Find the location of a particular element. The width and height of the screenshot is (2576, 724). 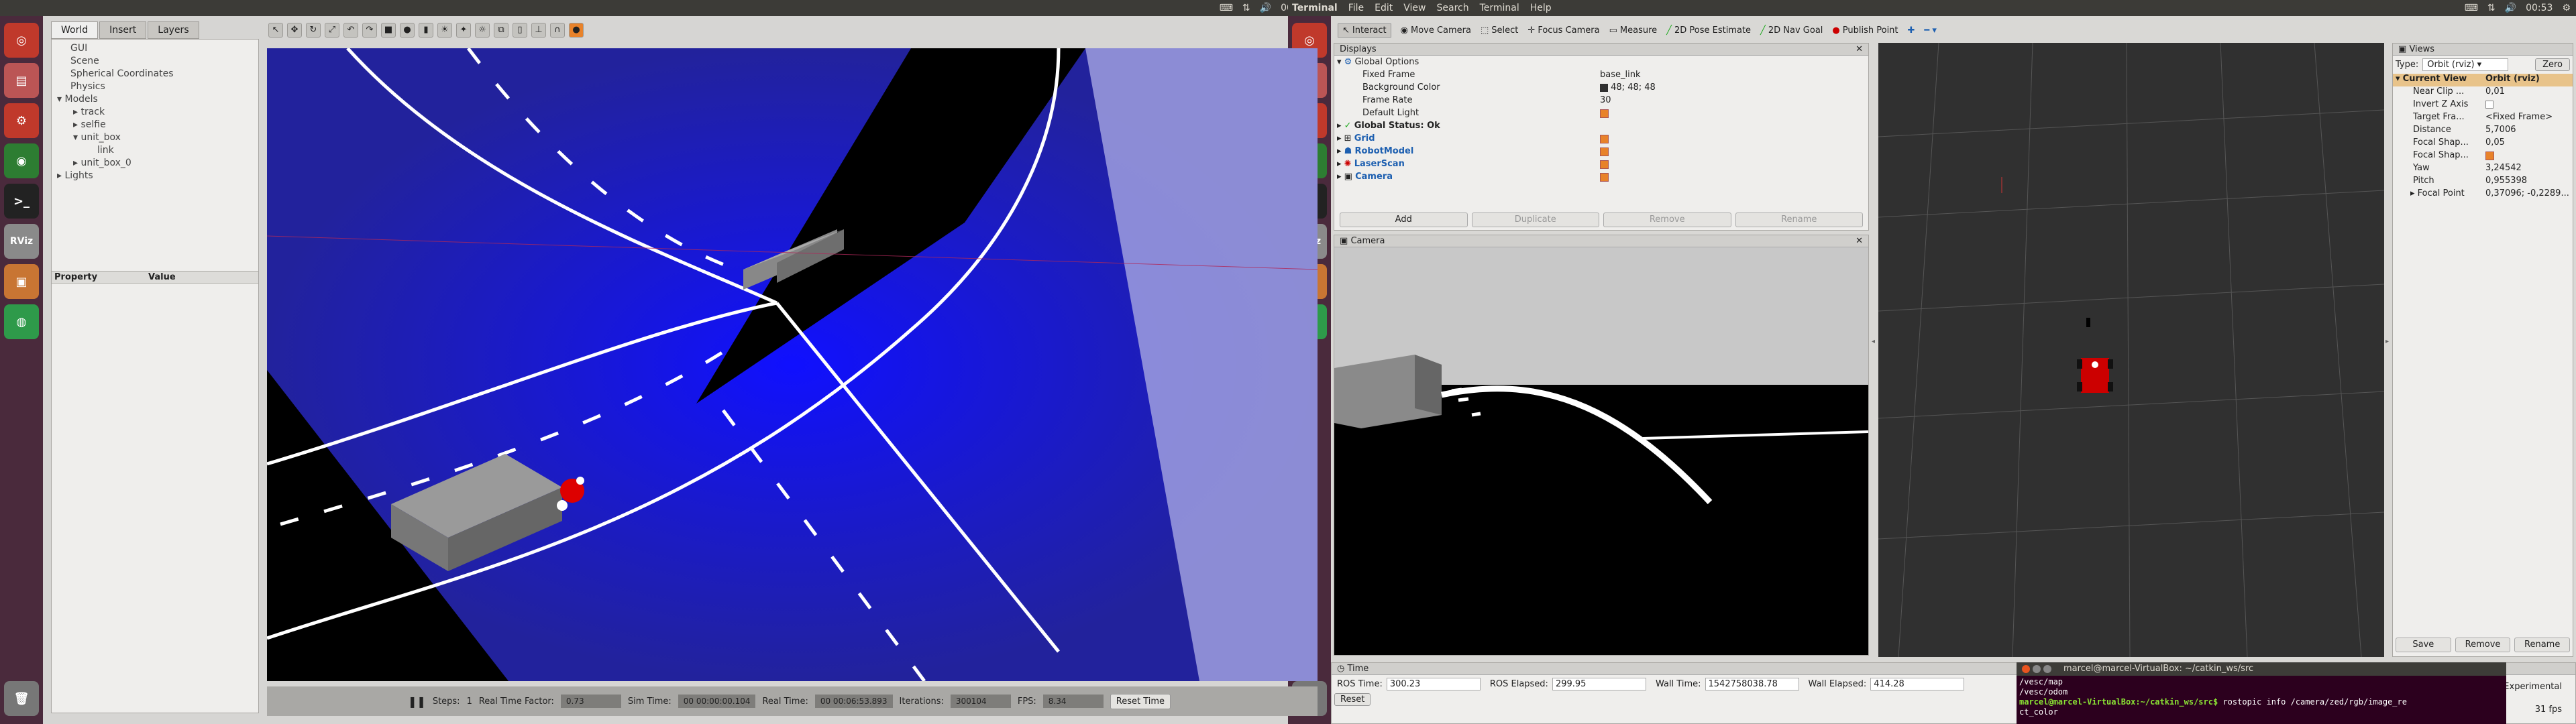

tree-item-unit-box: ▾ unit_box is located at coordinates (155, 137).